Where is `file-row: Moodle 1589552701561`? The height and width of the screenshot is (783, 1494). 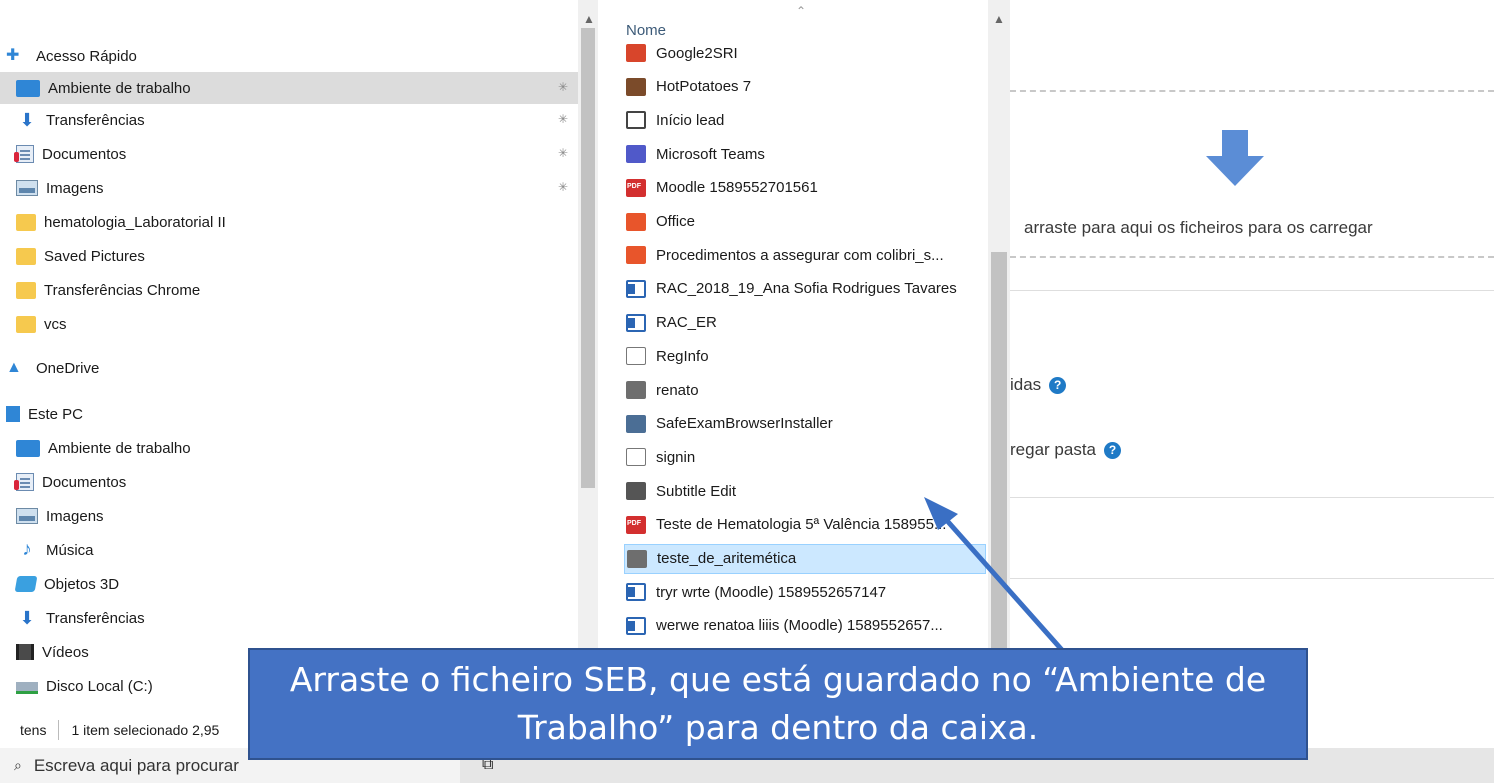
file-row: Moodle 1589552701561 is located at coordinates (793, 188).